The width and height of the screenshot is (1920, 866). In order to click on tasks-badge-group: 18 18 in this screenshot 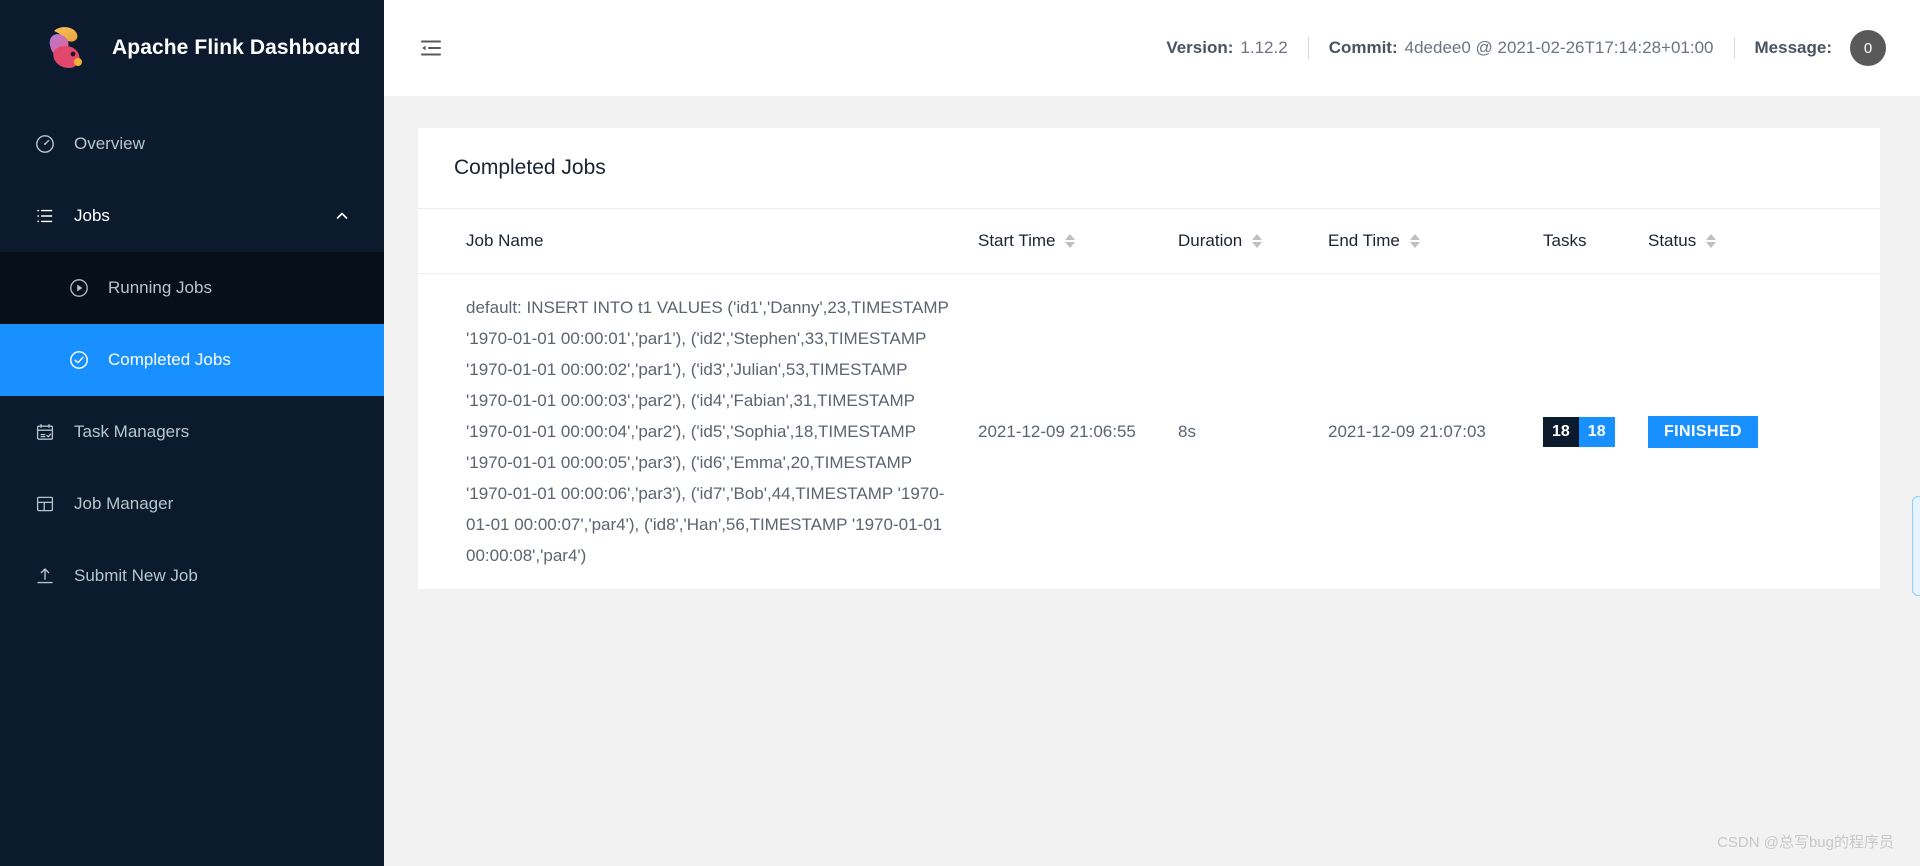, I will do `click(1579, 431)`.